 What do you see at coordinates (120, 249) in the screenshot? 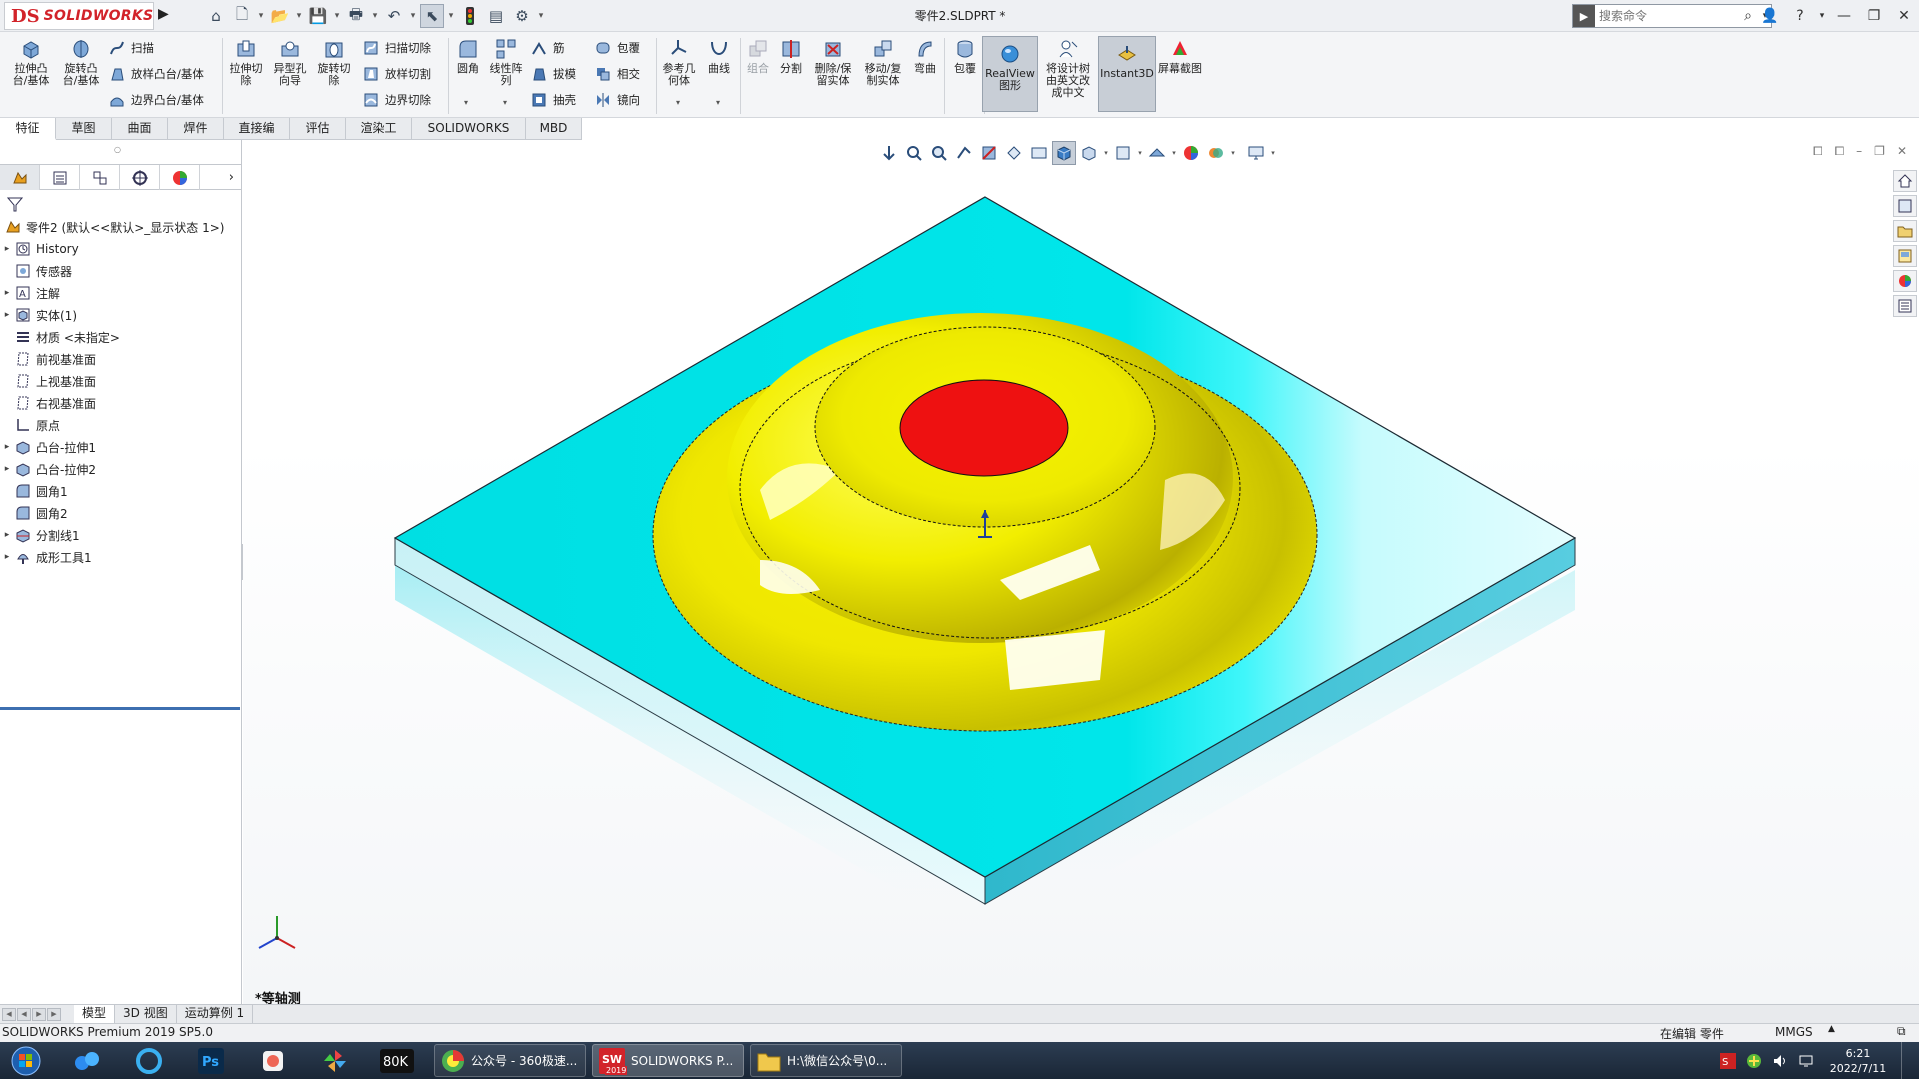
I see `tree-item-history: ▸ History` at bounding box center [120, 249].